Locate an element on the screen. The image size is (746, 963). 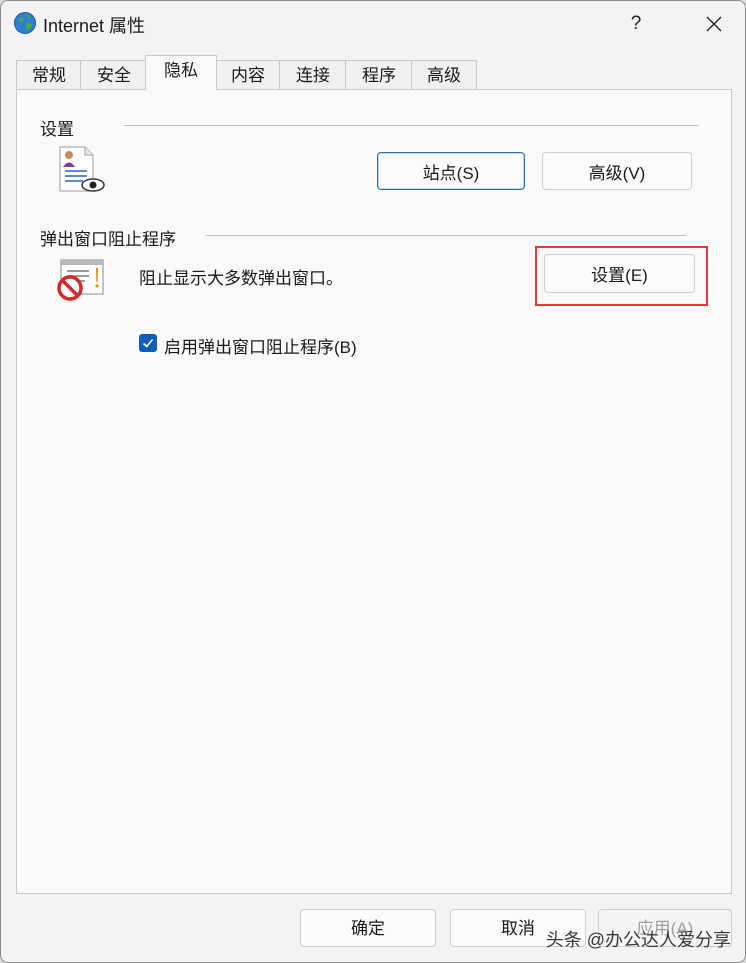
globe-icon is located at coordinates (25, 23).